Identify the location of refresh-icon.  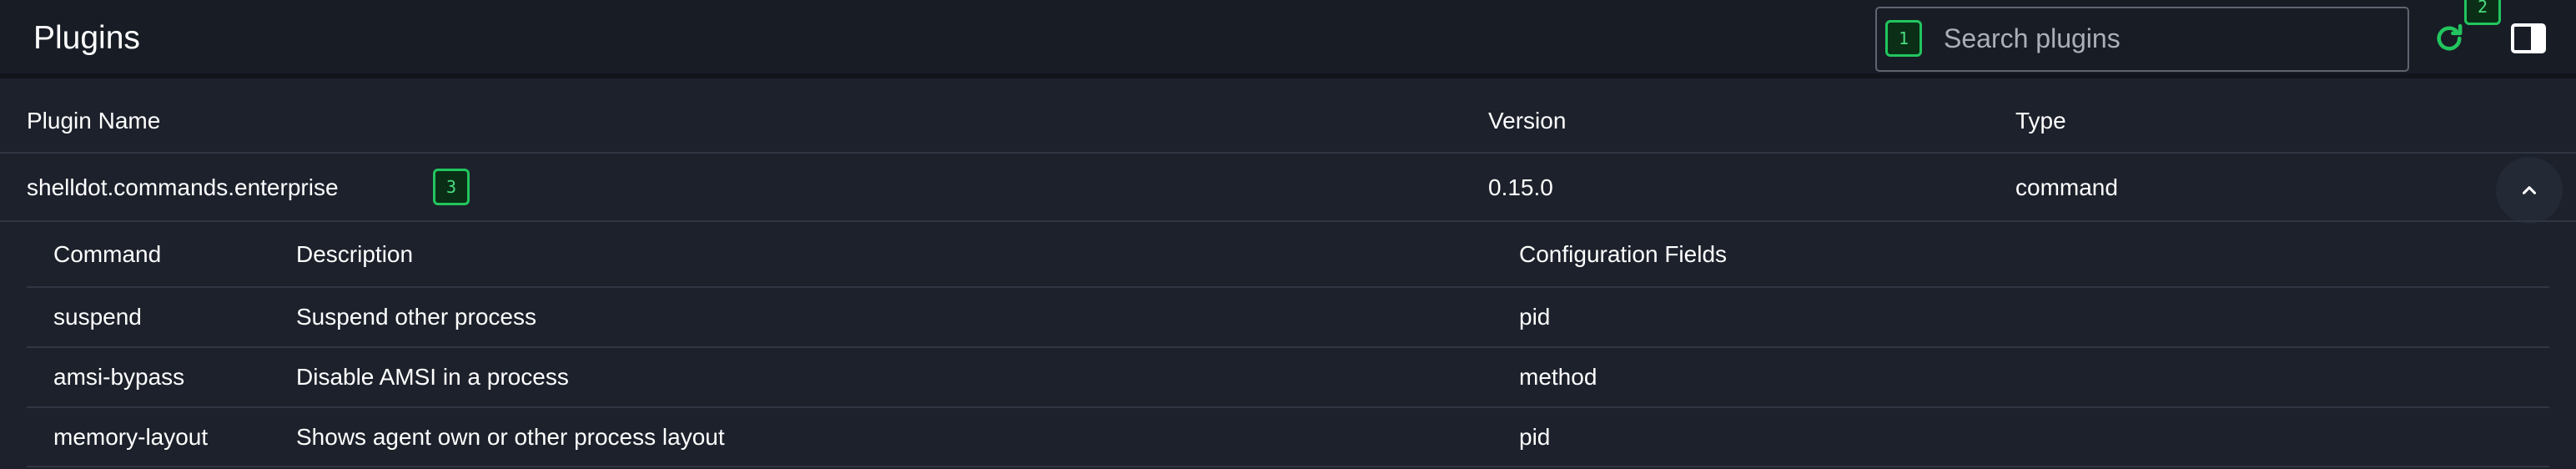
(2450, 37).